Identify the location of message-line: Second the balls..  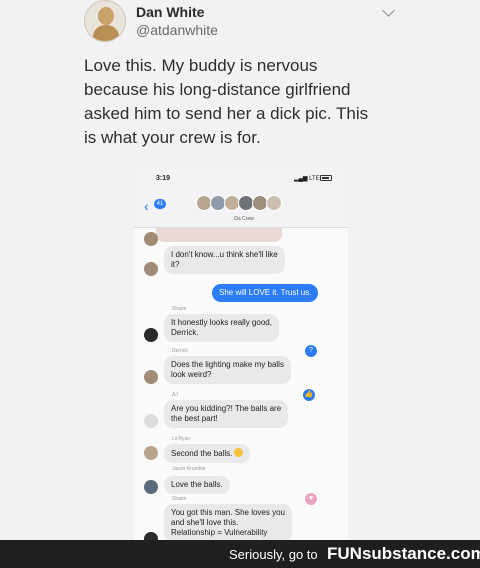
(202, 453).